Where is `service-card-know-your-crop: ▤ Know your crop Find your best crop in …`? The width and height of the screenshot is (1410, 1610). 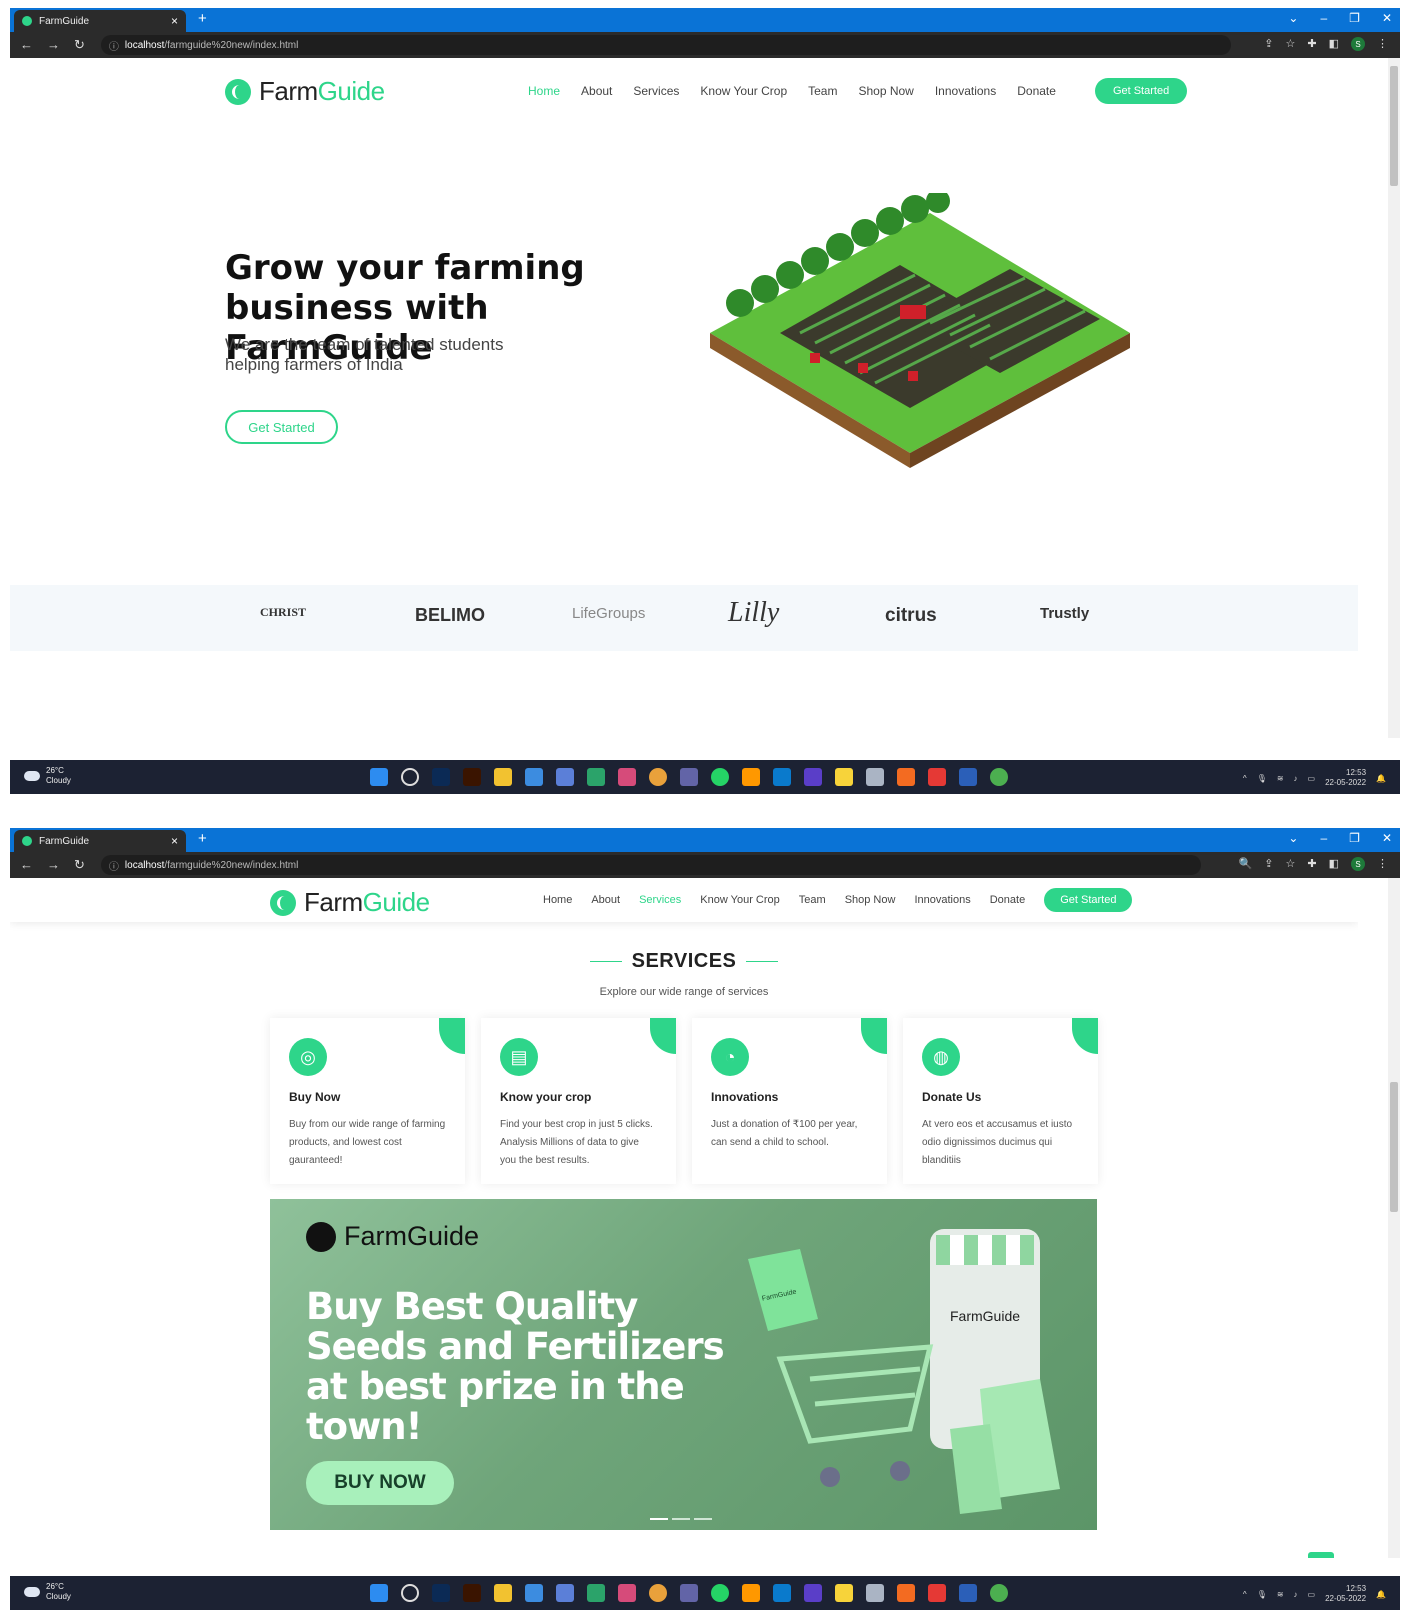 service-card-know-your-crop: ▤ Know your crop Find your best crop in … is located at coordinates (578, 1101).